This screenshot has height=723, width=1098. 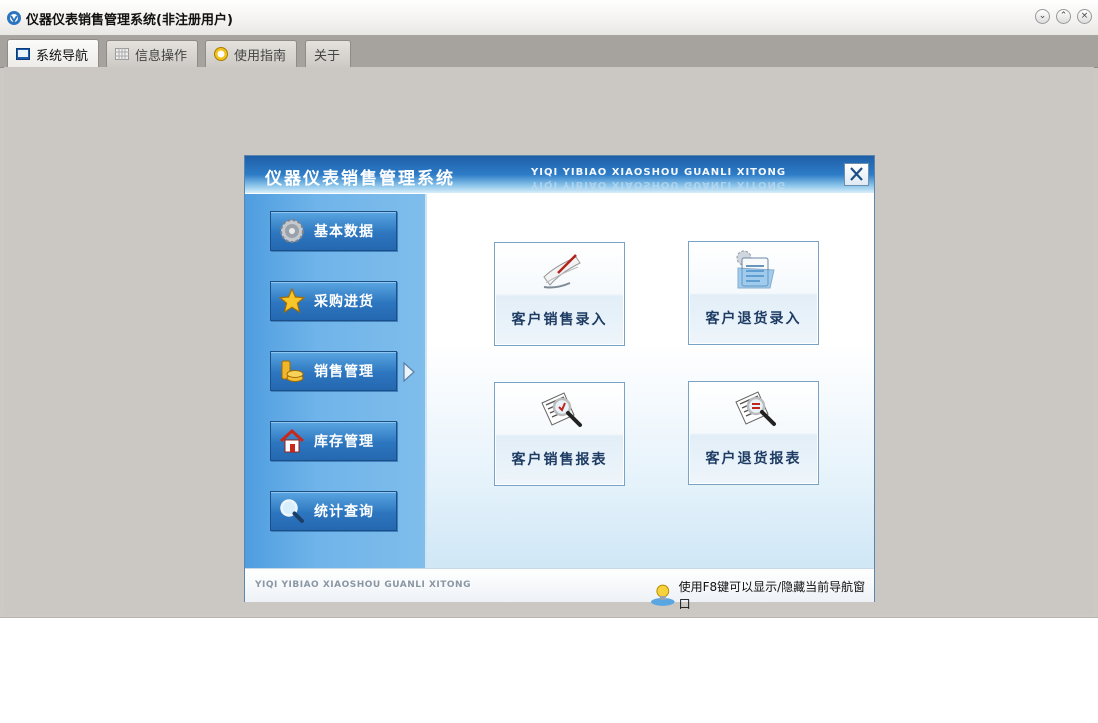 I want to click on dialog-pinyin-title: YIQI YIBIAO XIAOSHOU GUANLI XITONG, so click(x=659, y=172).